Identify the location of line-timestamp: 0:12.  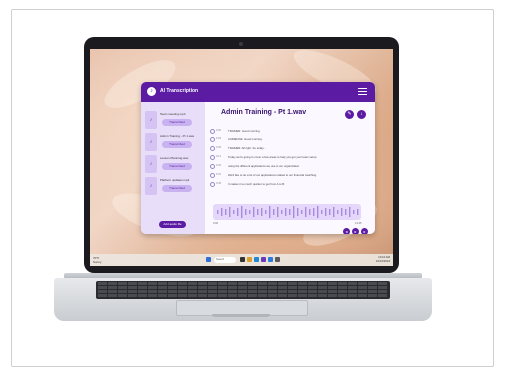
(219, 156).